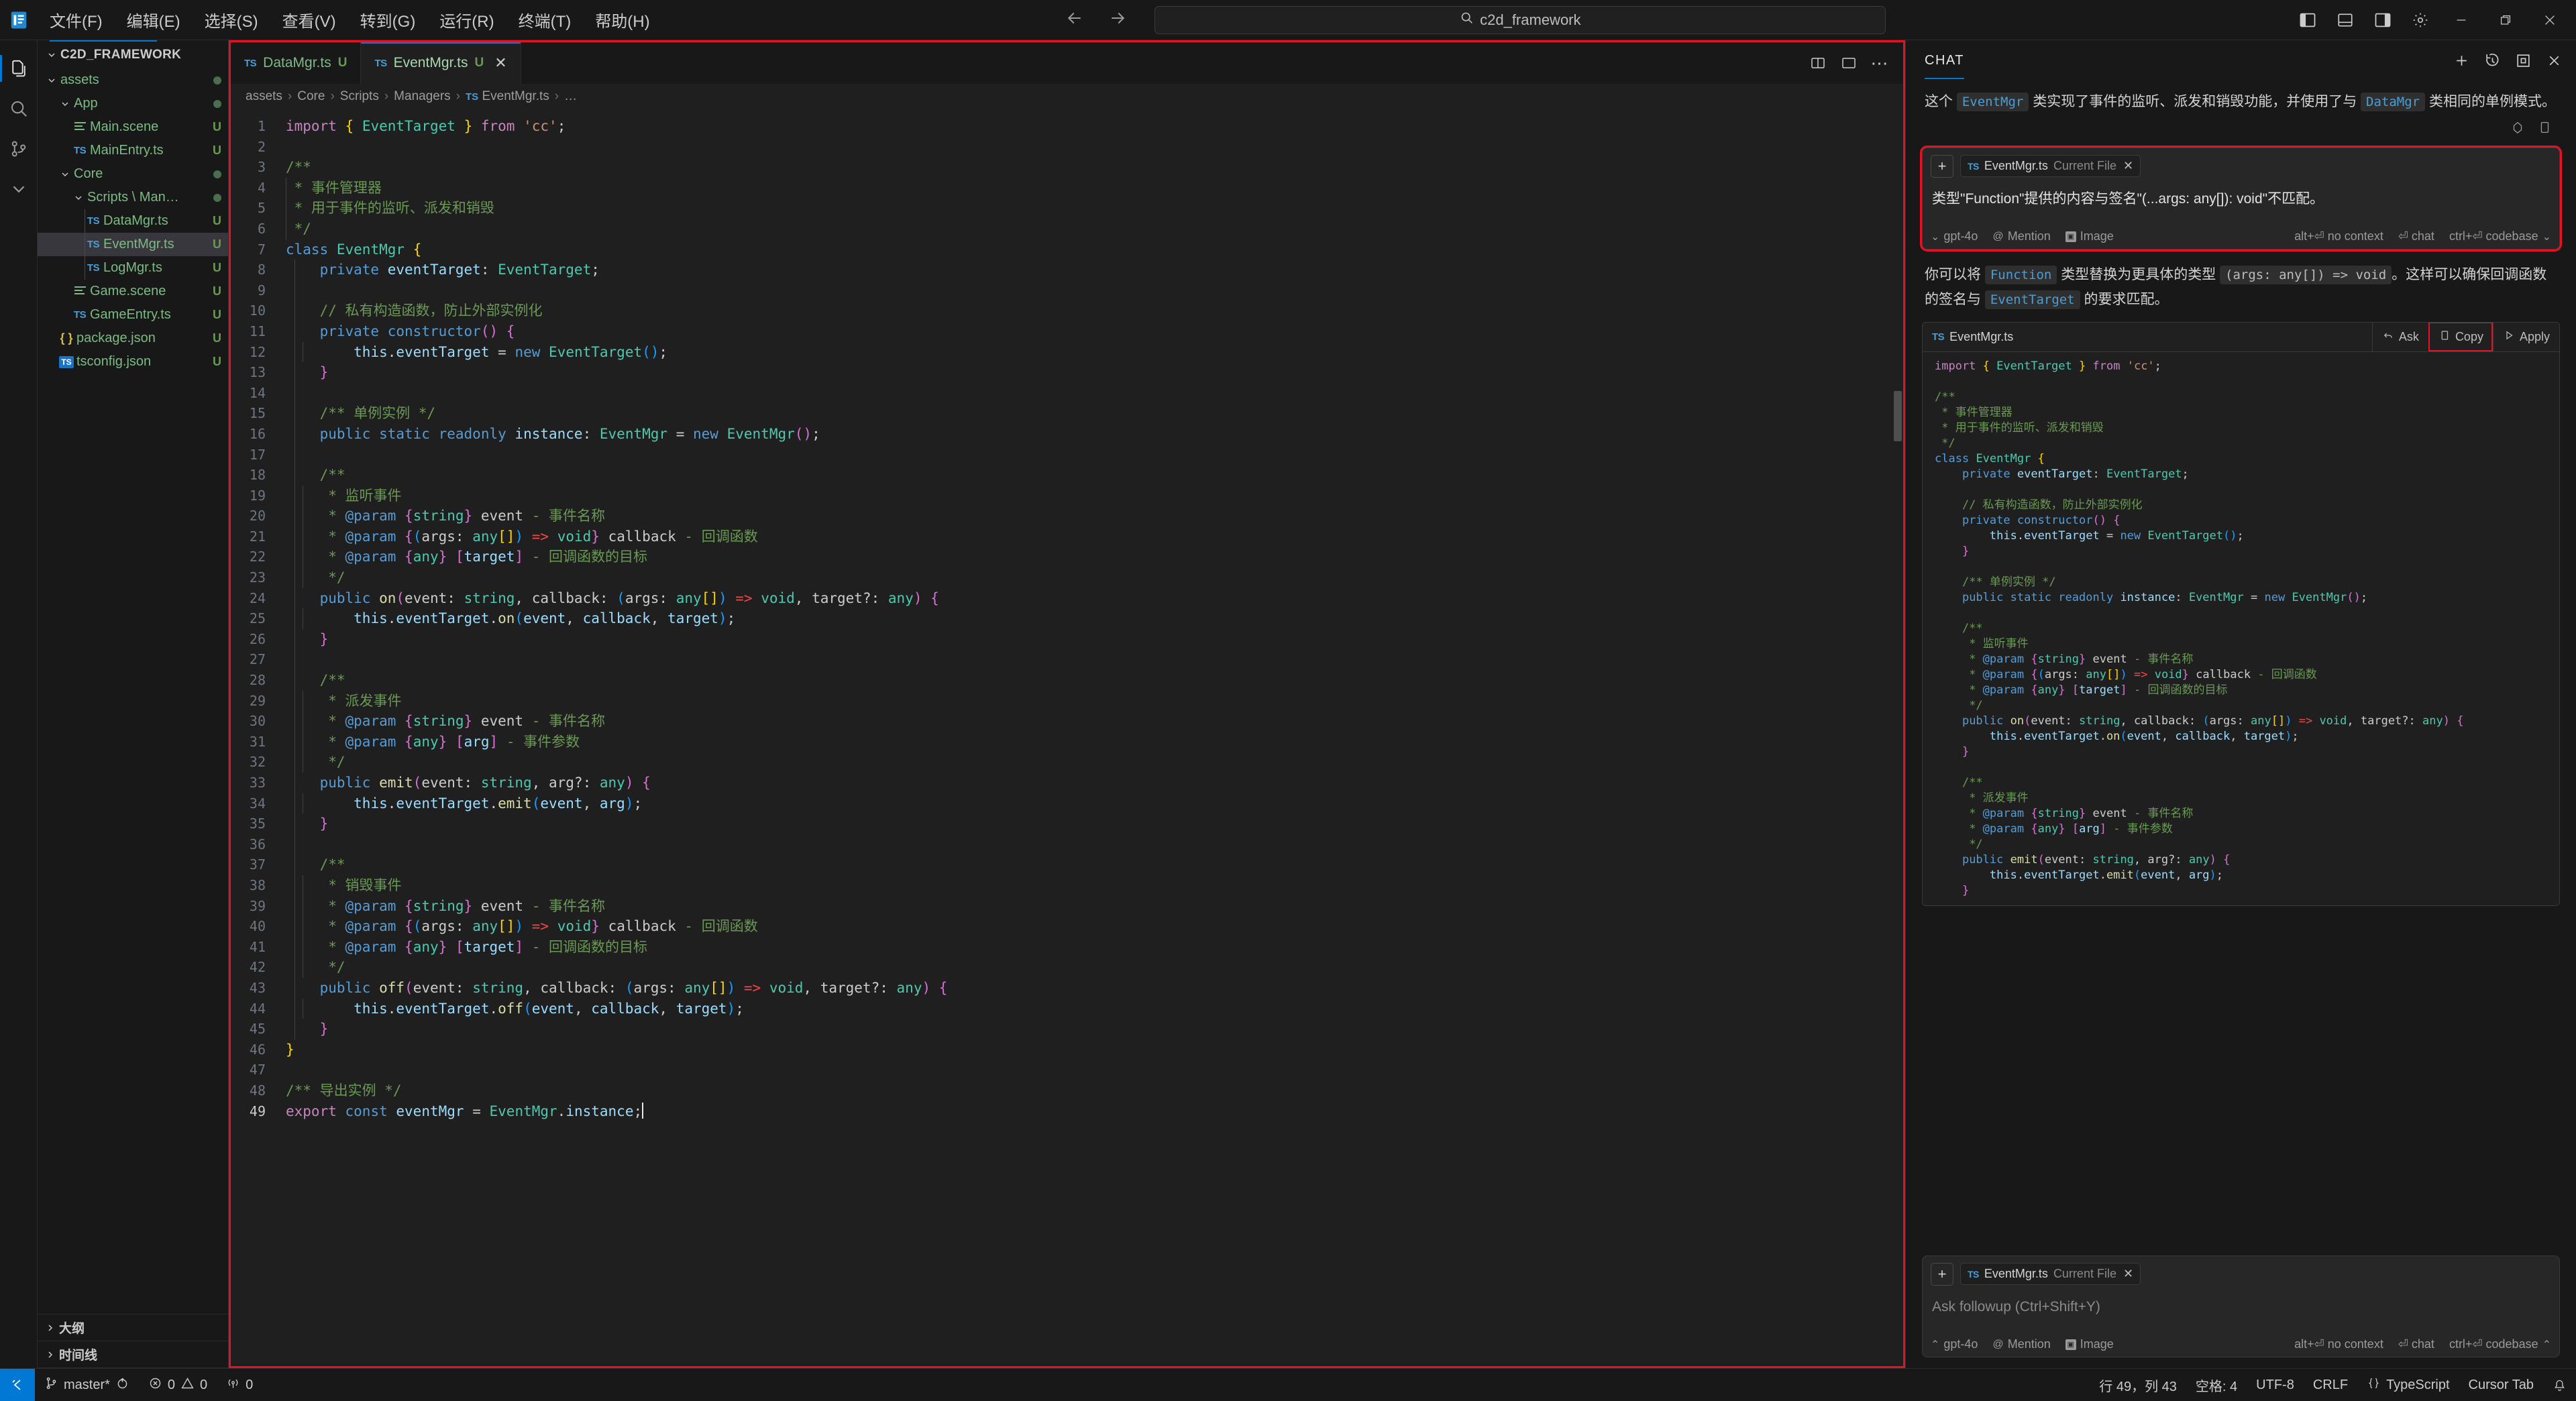 This screenshot has height=1401, width=2576. Describe the element at coordinates (87, 1385) in the screenshot. I see `status-branch: master*` at that location.